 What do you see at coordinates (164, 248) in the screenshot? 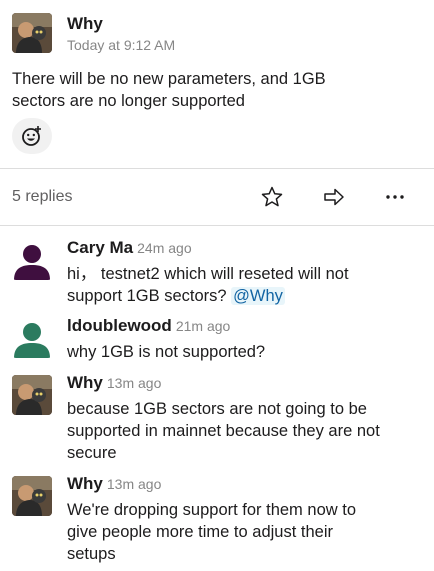
I see `reply-timestamp: 24m ago` at bounding box center [164, 248].